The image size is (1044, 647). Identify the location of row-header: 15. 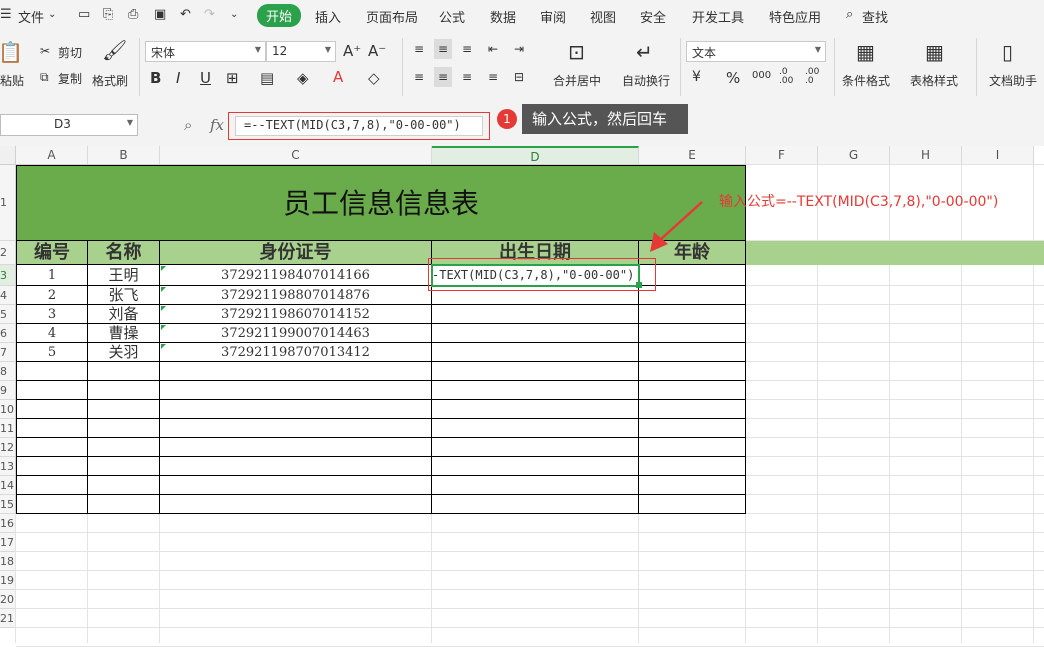
(8, 504).